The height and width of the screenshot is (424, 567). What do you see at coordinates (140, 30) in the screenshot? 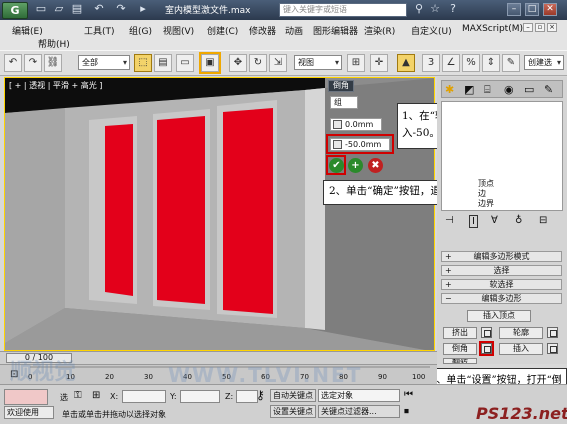
I see `menu-group: 组(G)` at bounding box center [140, 30].